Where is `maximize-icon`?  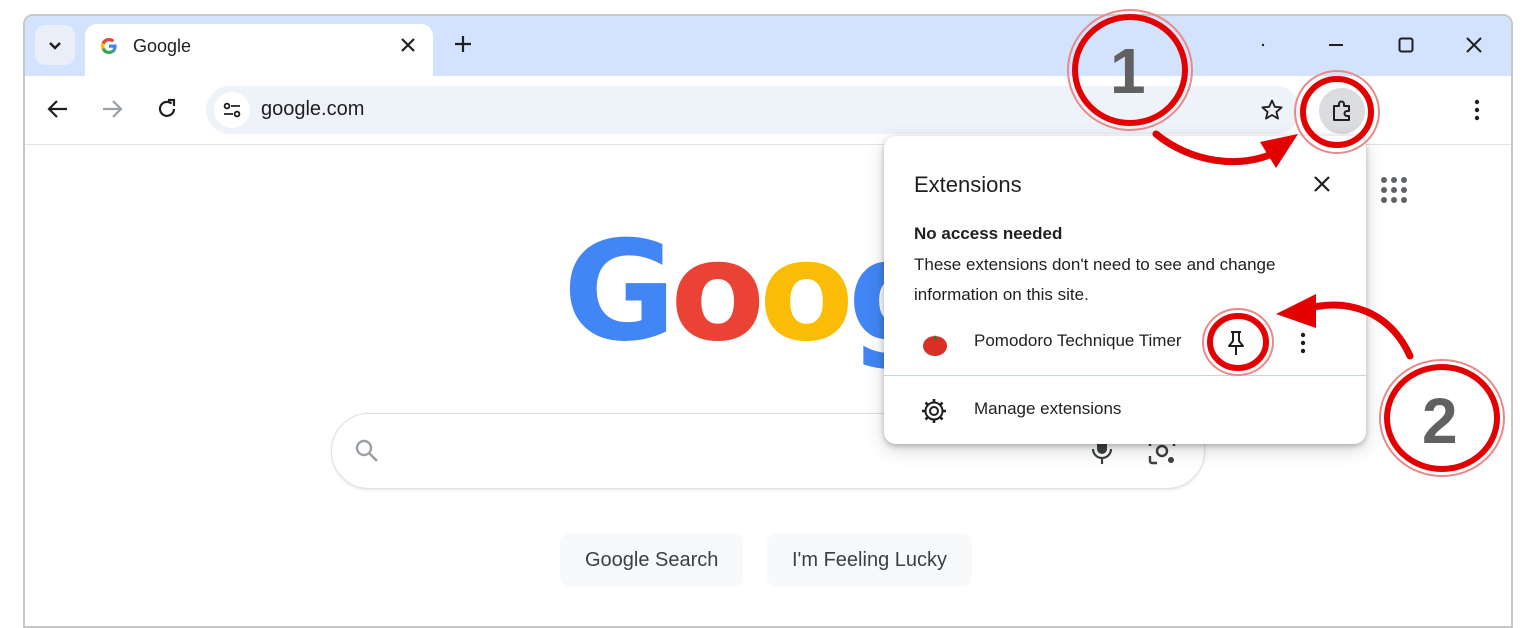 maximize-icon is located at coordinates (1406, 45).